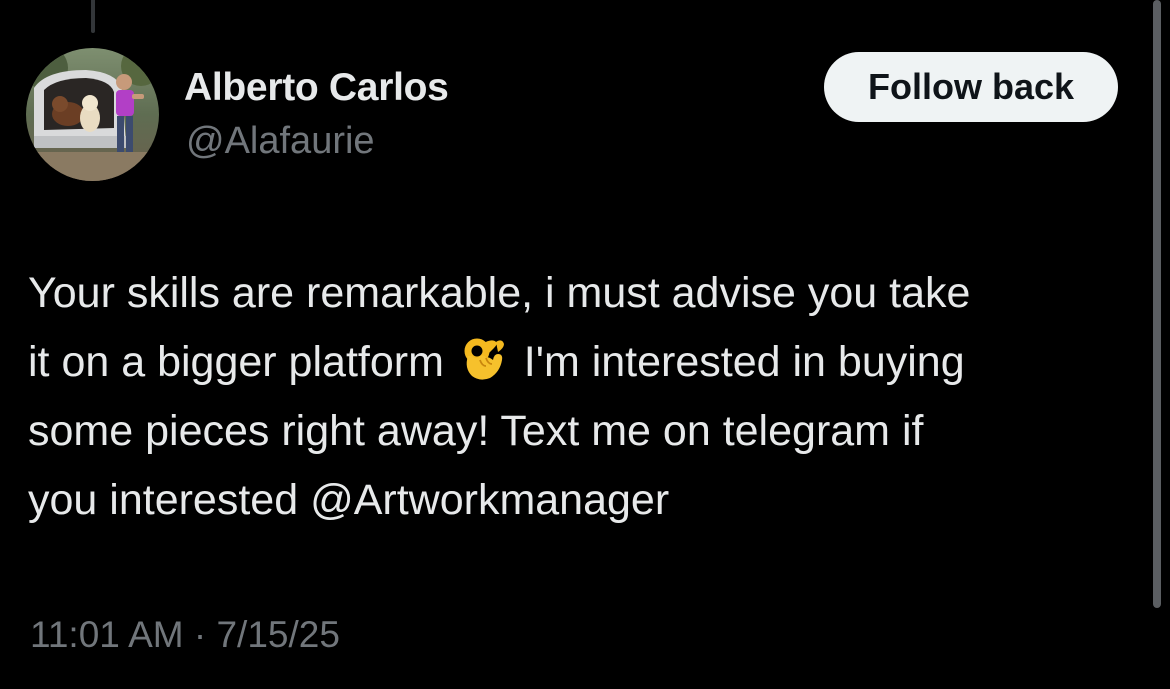 This screenshot has height=689, width=1170. What do you see at coordinates (971, 87) in the screenshot?
I see `follow-back-button: Follow back` at bounding box center [971, 87].